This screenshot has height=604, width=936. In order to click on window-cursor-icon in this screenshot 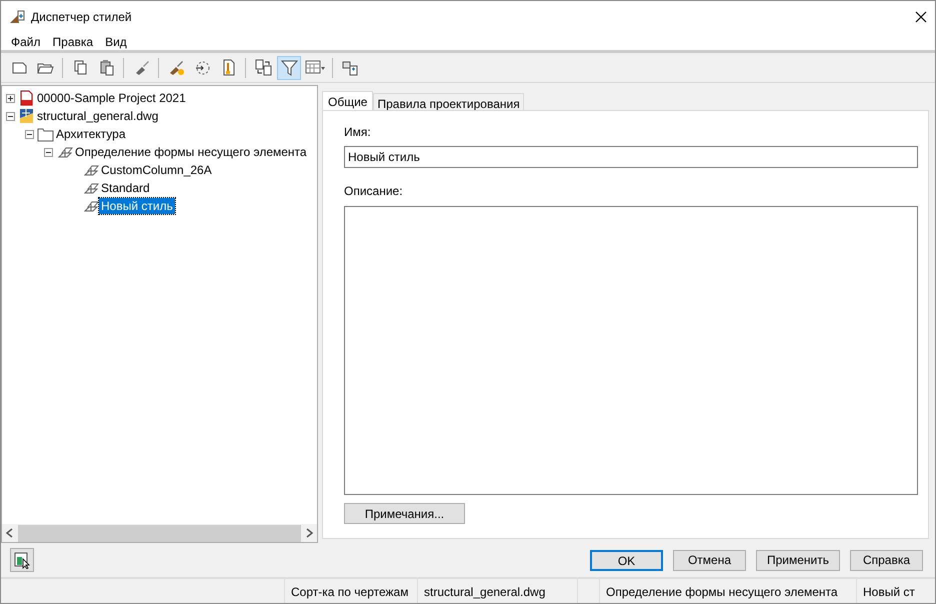, I will do `click(22, 560)`.